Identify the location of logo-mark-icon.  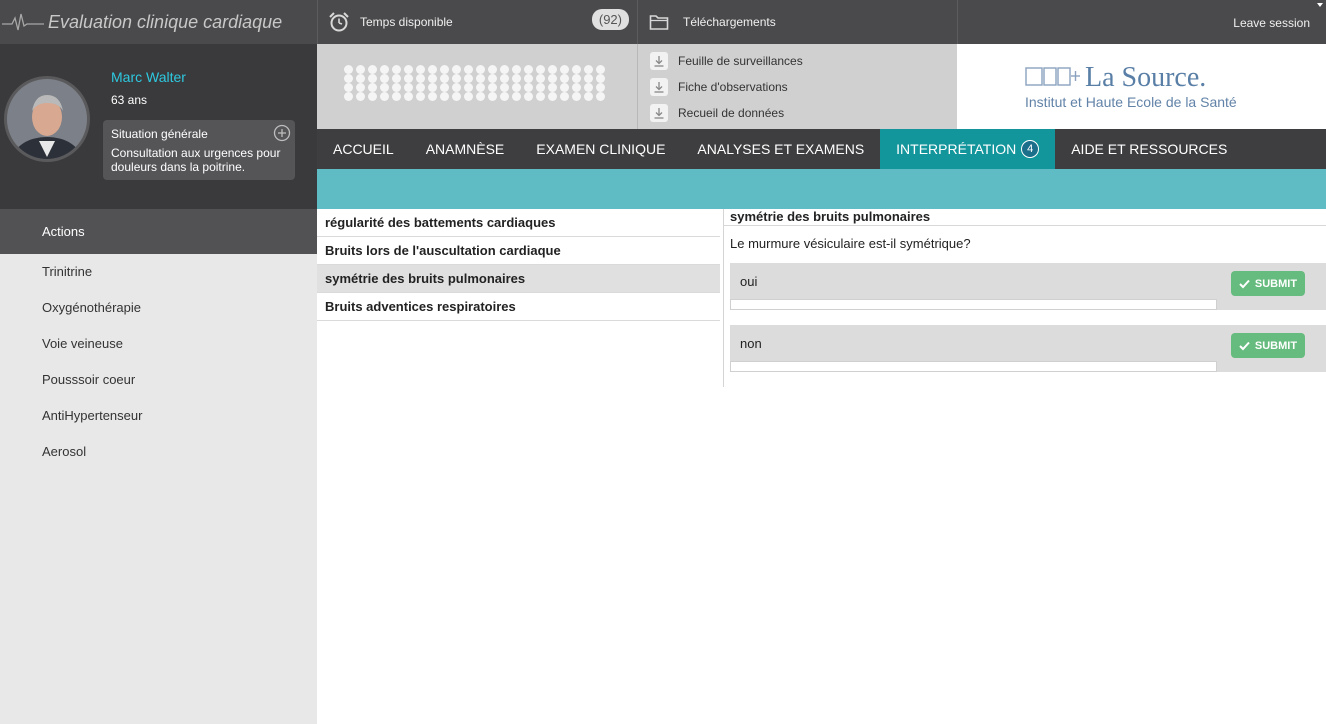
(1052, 76).